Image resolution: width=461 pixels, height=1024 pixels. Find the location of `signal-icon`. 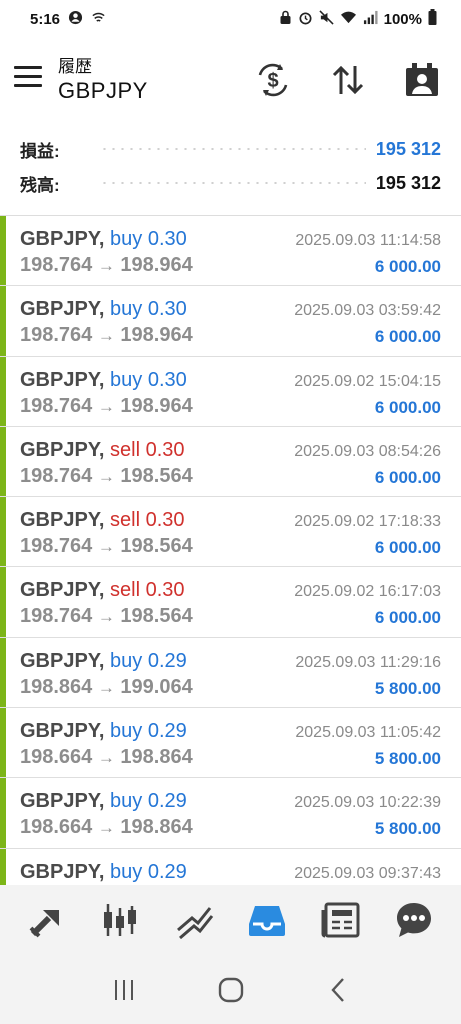

signal-icon is located at coordinates (370, 19).